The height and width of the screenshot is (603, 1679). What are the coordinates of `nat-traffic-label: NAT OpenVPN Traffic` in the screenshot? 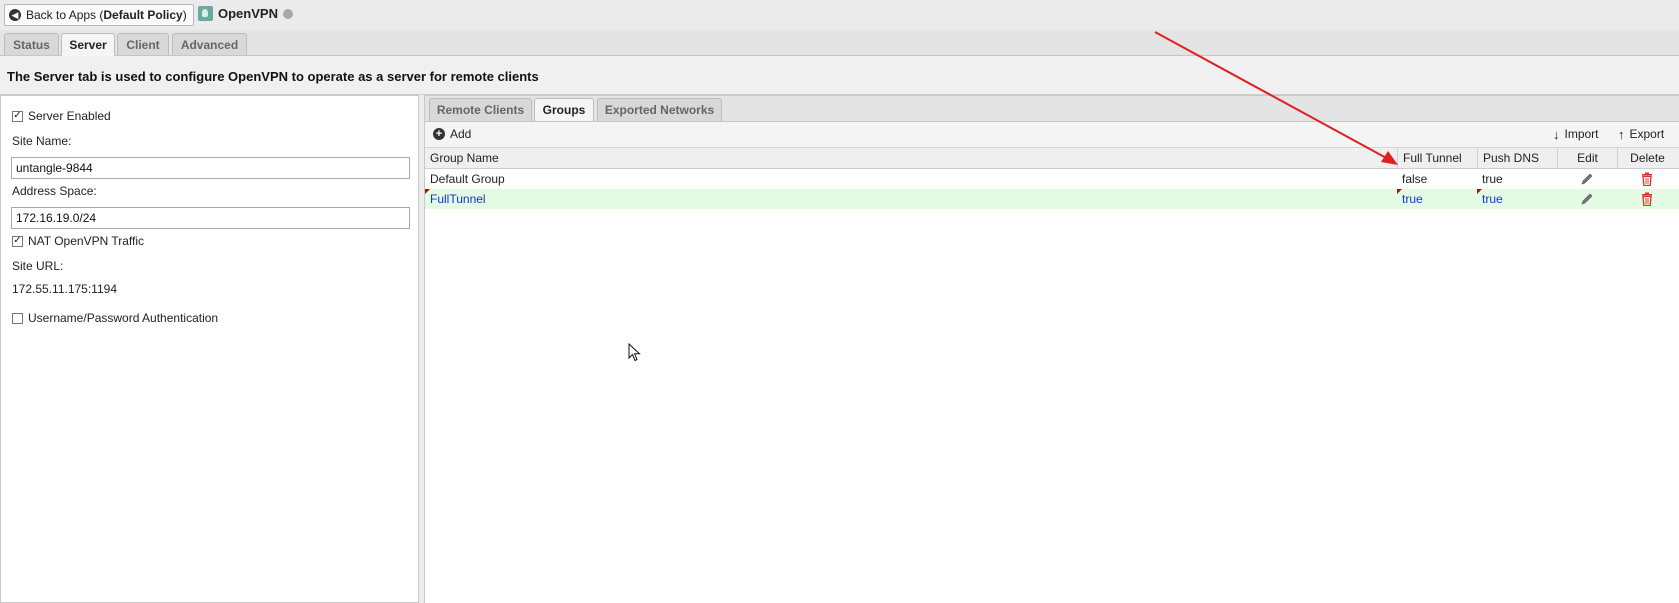 It's located at (86, 241).